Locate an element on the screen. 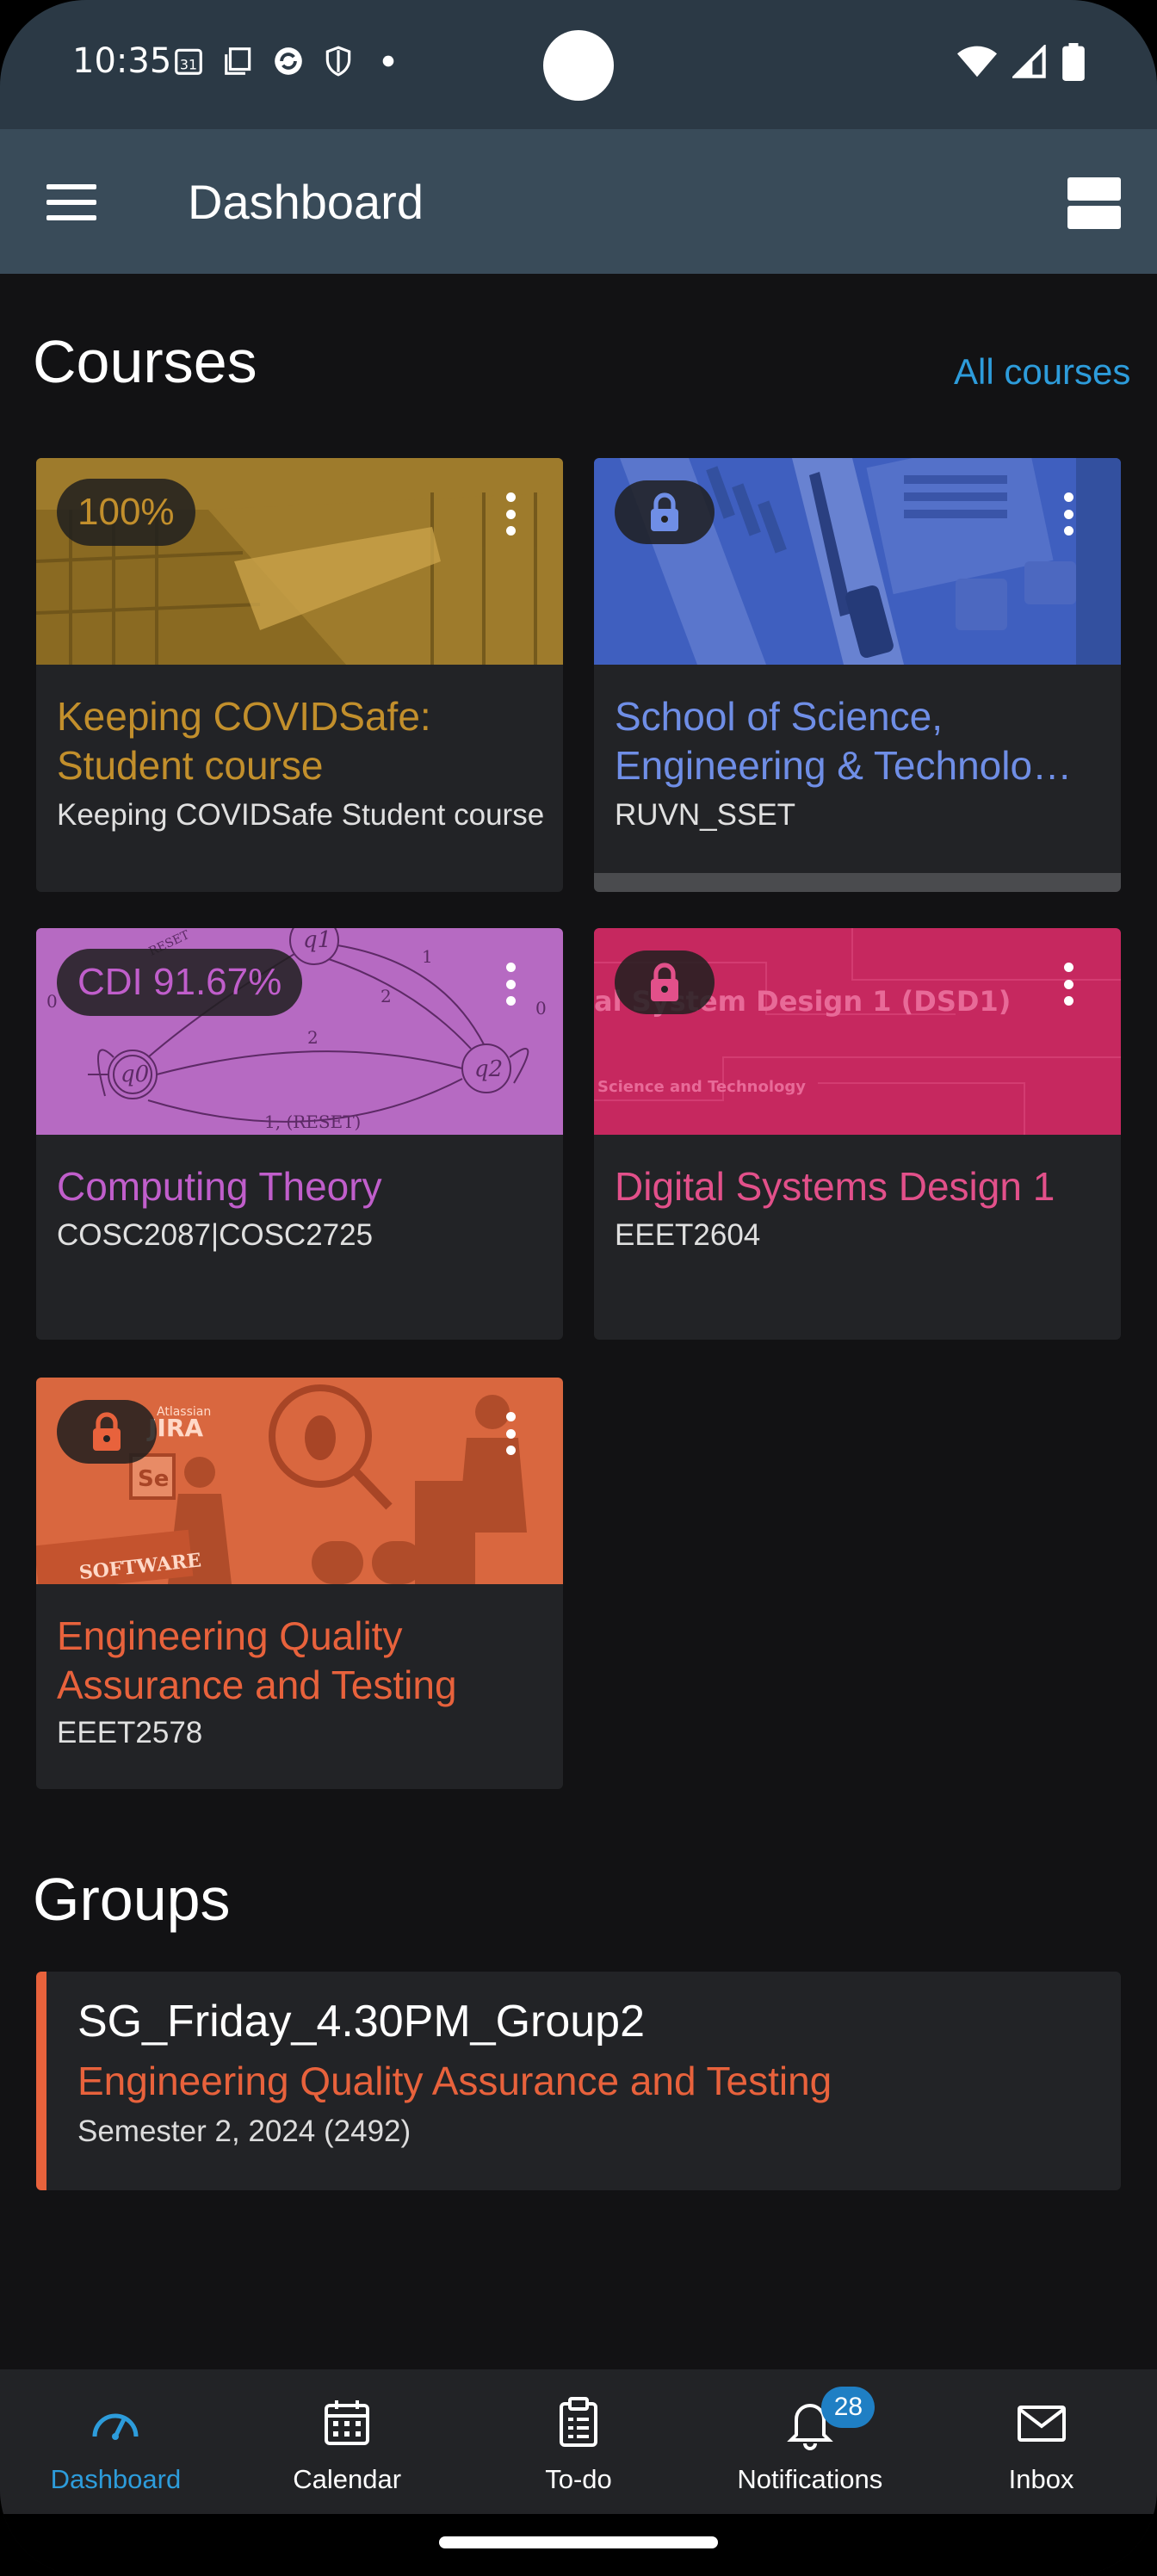 The height and width of the screenshot is (2576, 1157). course-card-image is located at coordinates (857, 562).